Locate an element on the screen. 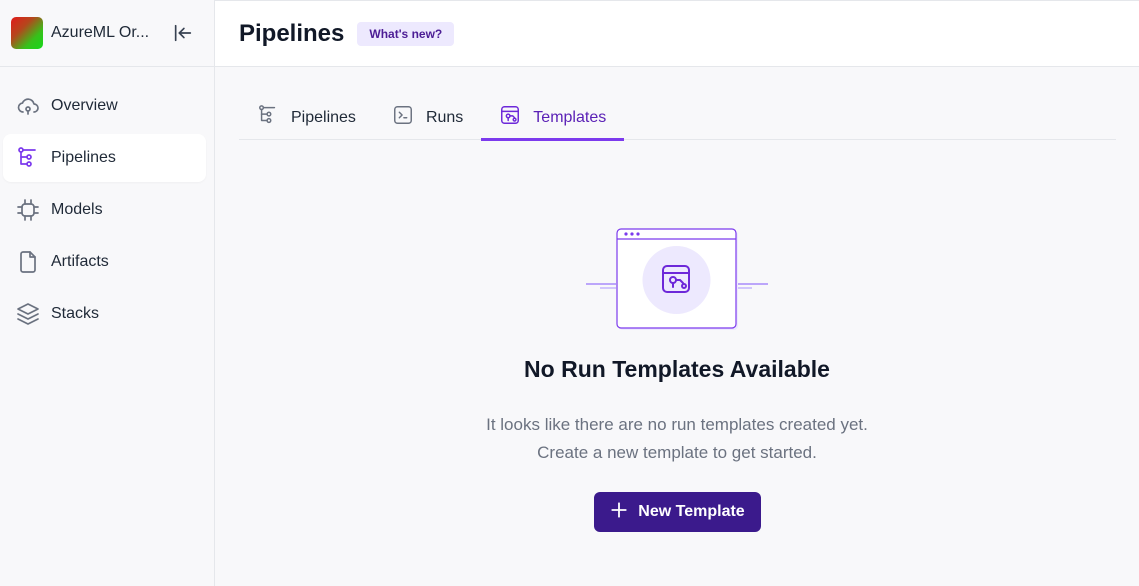 This screenshot has width=1139, height=586. sidebar-item-label: Pipelines is located at coordinates (83, 157).